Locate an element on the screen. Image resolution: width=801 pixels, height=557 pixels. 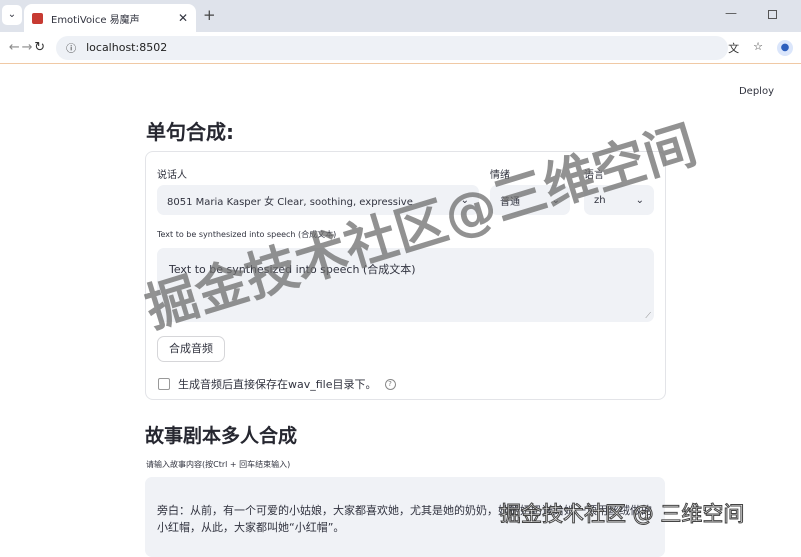
site-info-icon: ⓘ is located at coordinates (71, 47).